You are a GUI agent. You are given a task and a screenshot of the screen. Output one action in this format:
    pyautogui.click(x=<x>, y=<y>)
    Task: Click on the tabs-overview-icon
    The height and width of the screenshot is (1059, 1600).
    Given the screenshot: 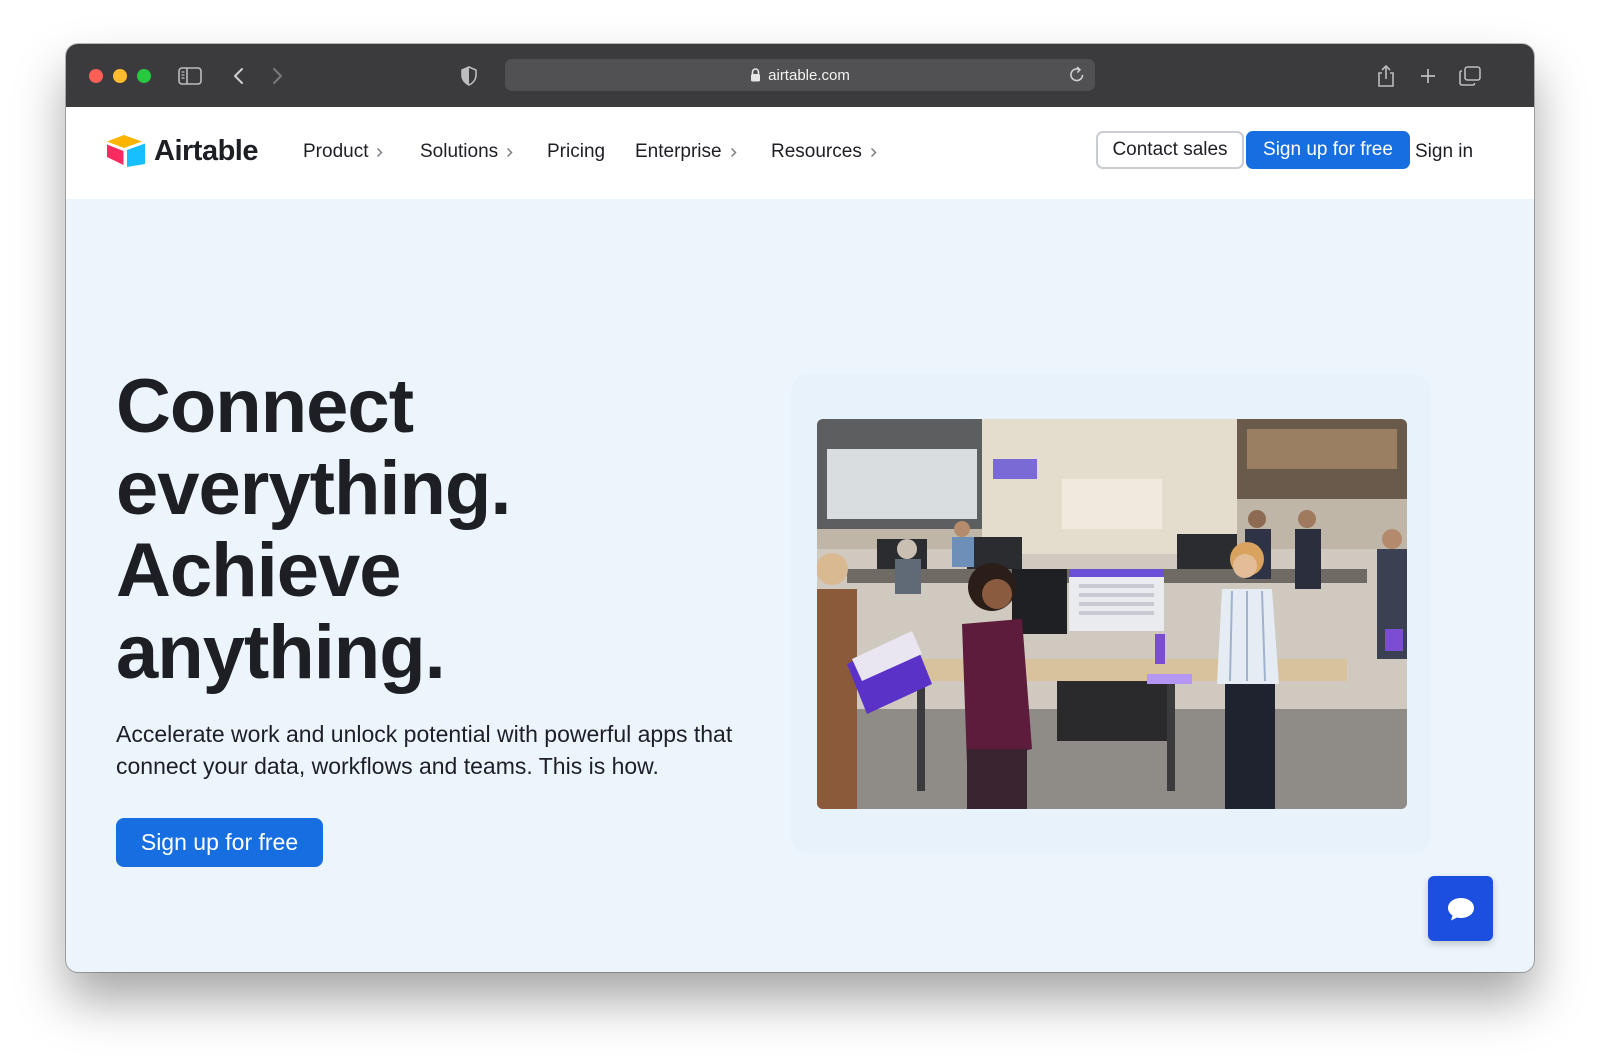 What is the action you would take?
    pyautogui.click(x=1470, y=76)
    